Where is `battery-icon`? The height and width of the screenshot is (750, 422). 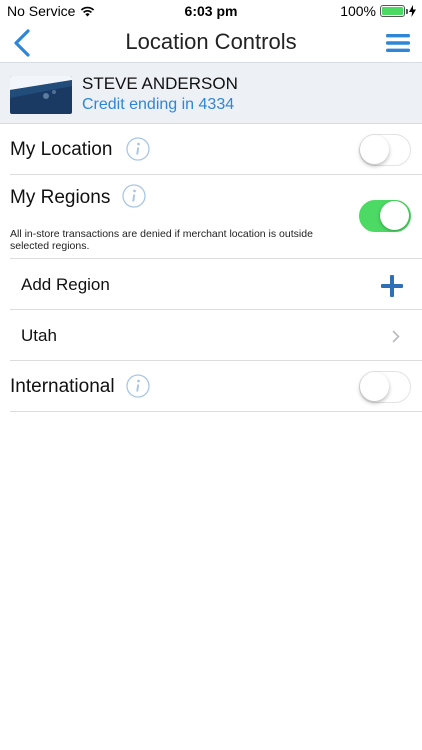
battery-icon is located at coordinates (394, 11).